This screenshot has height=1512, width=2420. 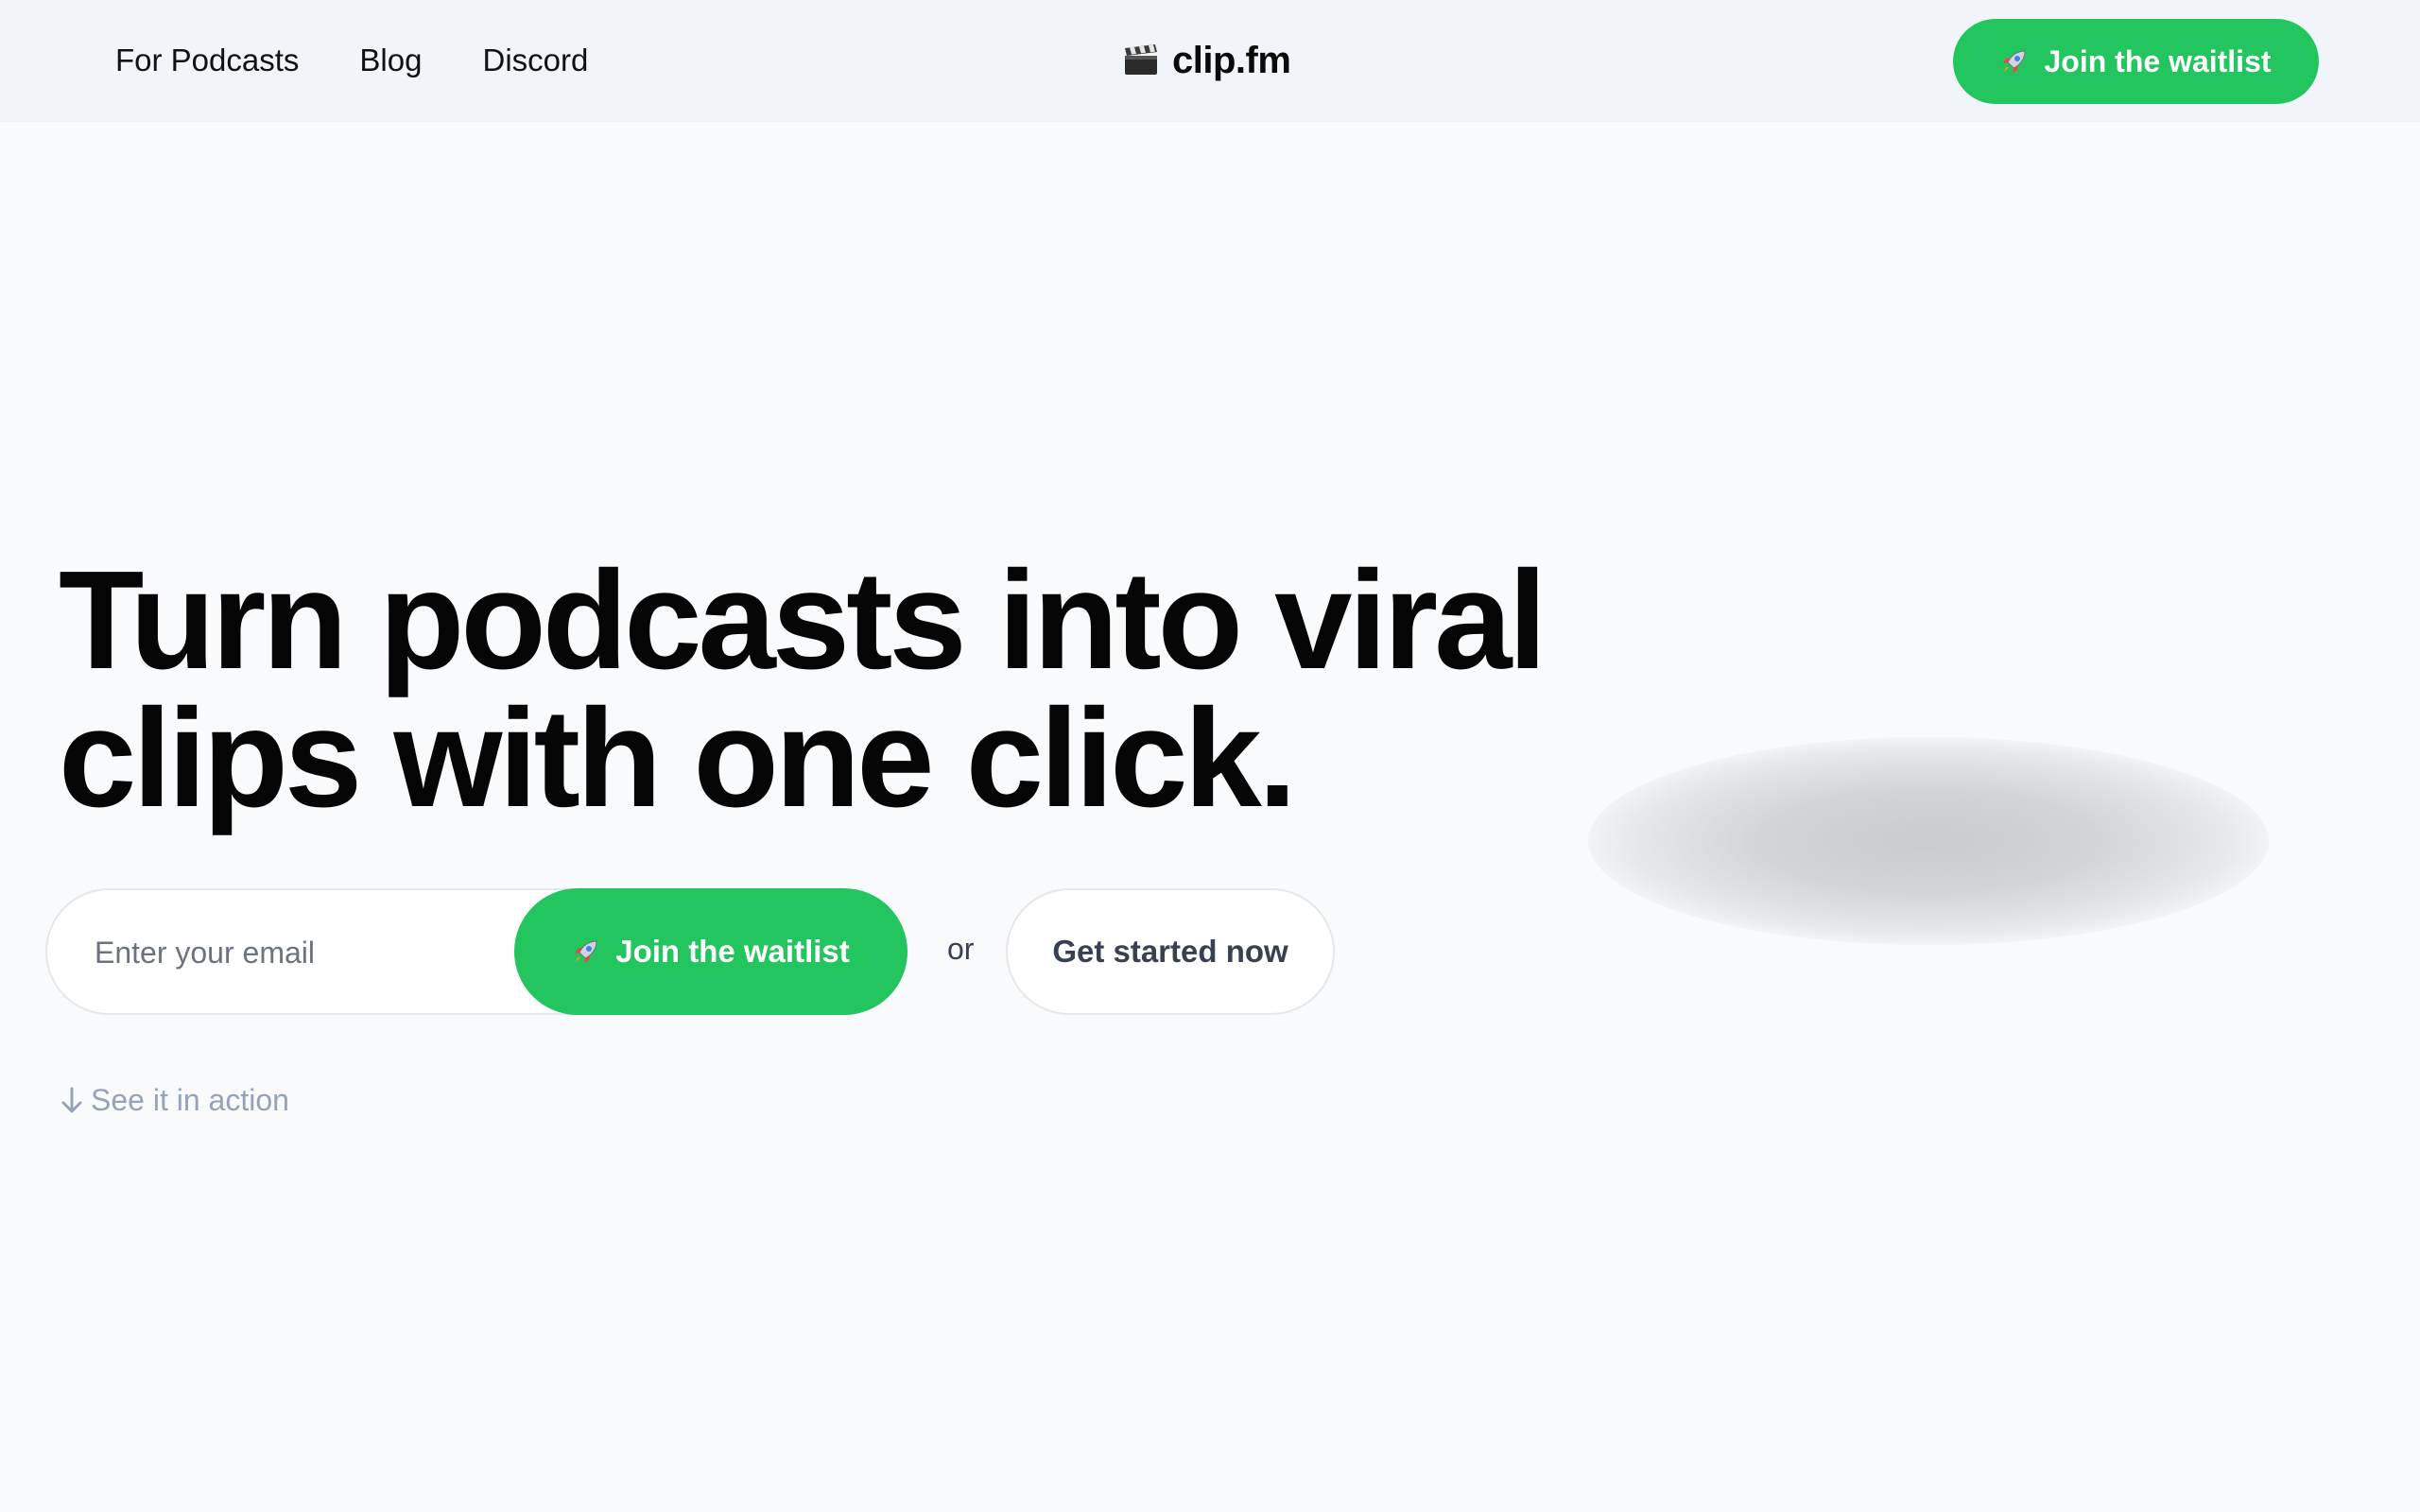 I want to click on email-input, so click(x=317, y=952).